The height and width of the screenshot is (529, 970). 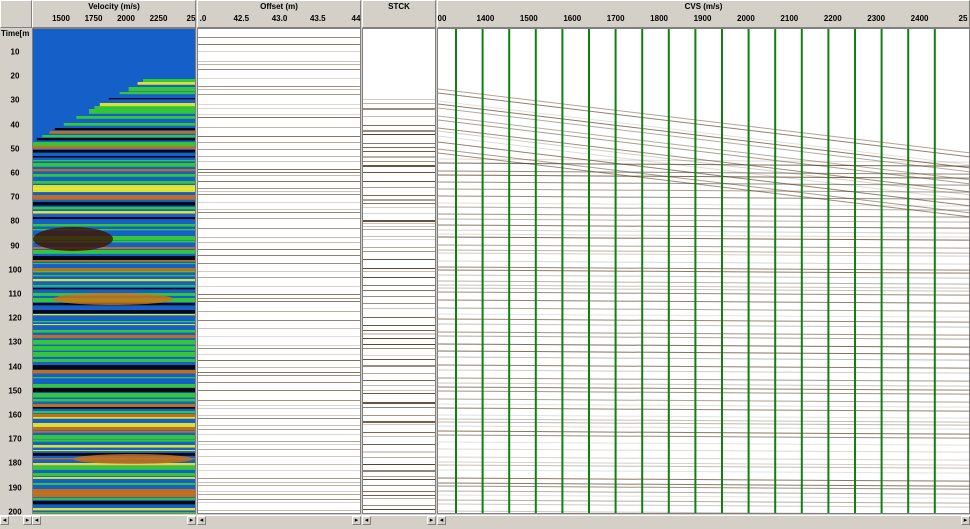 What do you see at coordinates (279, 14) in the screenshot?
I see `offset-header: Offset (m) .0 42.5 43.0 43.5 44` at bounding box center [279, 14].